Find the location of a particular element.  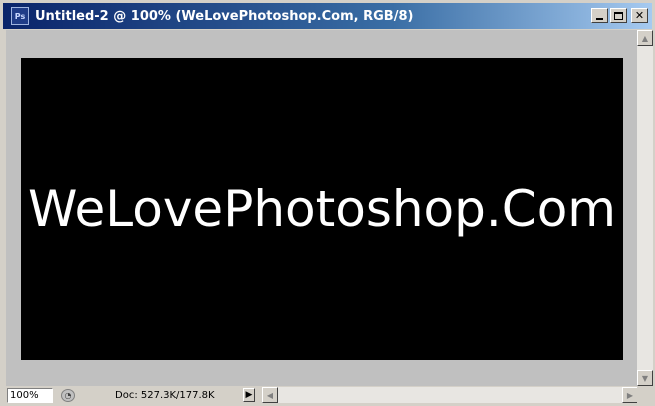

minimize-icon is located at coordinates (599, 18).